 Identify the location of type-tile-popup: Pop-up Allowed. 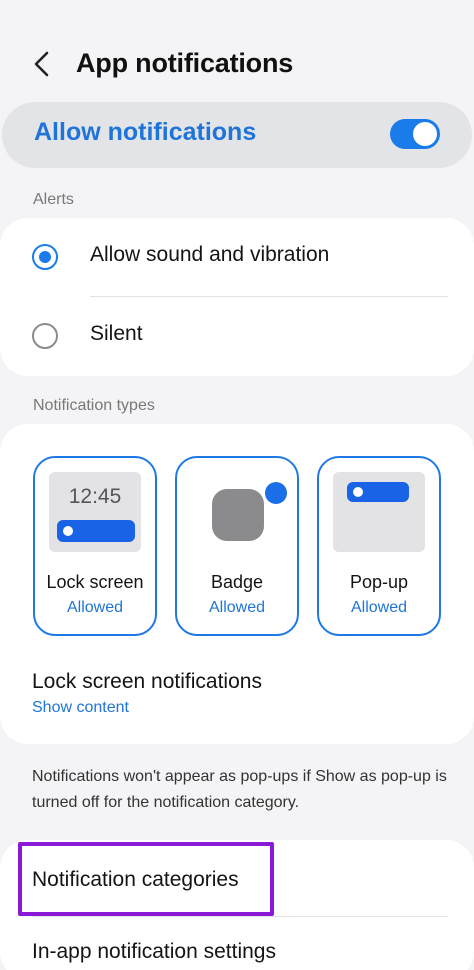
(379, 546).